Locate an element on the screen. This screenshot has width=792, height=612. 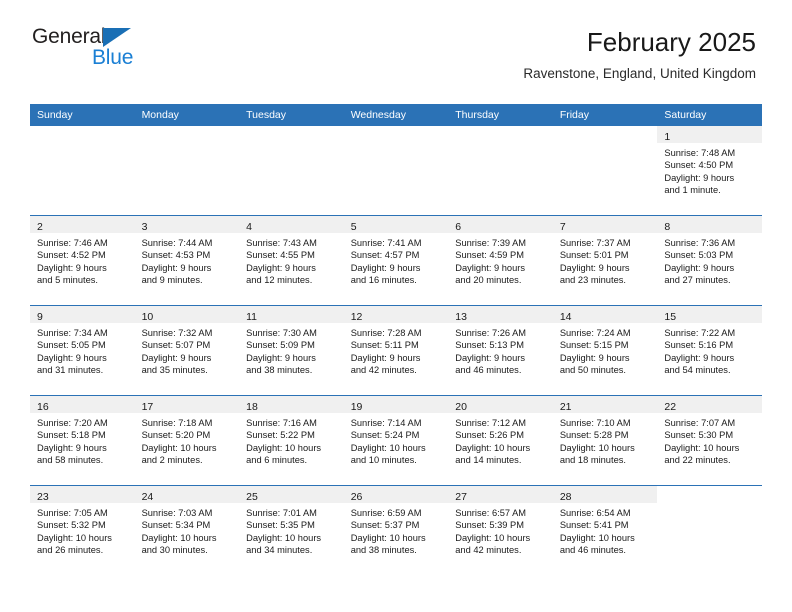
sunset-time: Sunset: 5:15 PM is located at coordinates (594, 345).